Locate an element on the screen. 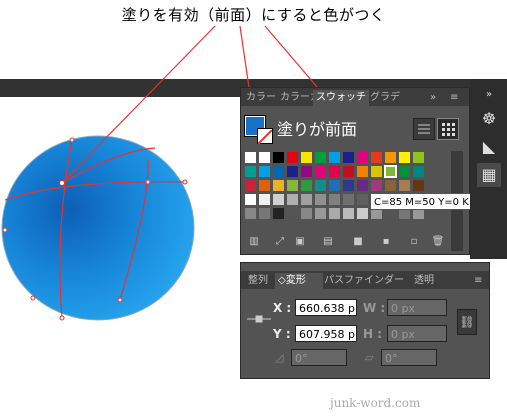 The width and height of the screenshot is (507, 417). shear-icon: ▱ is located at coordinates (369, 357).